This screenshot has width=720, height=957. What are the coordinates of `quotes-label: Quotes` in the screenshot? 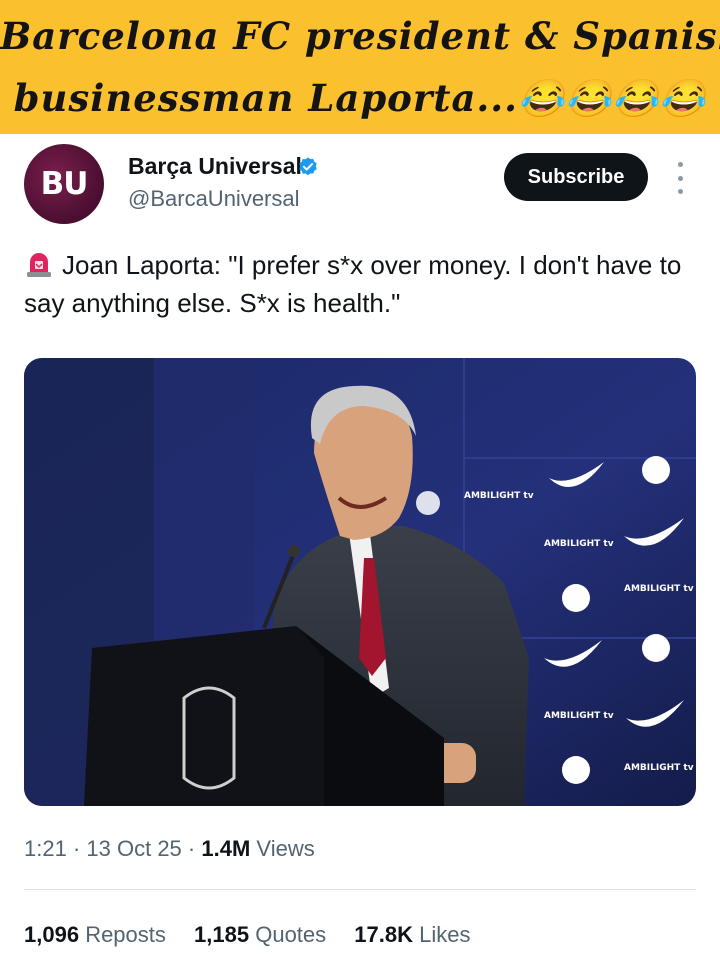 It's located at (291, 934).